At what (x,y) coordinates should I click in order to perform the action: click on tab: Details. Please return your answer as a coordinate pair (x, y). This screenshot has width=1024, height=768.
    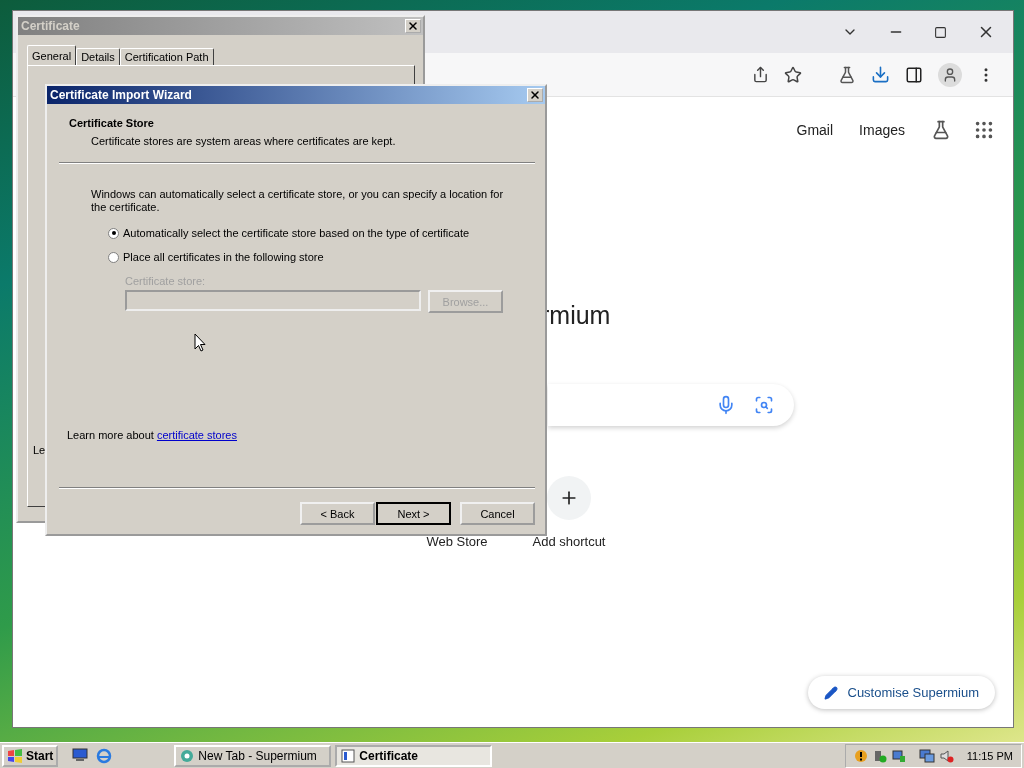
    Looking at the image, I should click on (98, 56).